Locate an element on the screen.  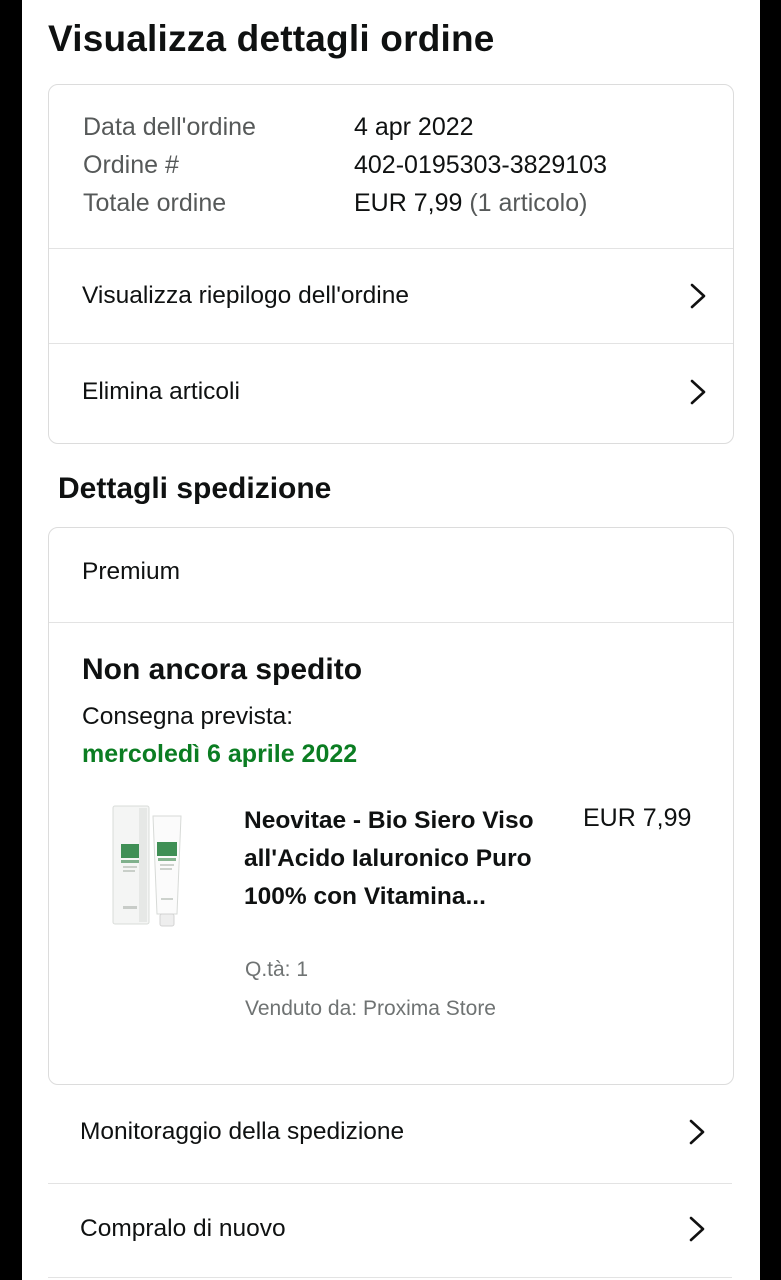
buy-again-link: Compralo di nuovo is located at coordinates (390, 1229).